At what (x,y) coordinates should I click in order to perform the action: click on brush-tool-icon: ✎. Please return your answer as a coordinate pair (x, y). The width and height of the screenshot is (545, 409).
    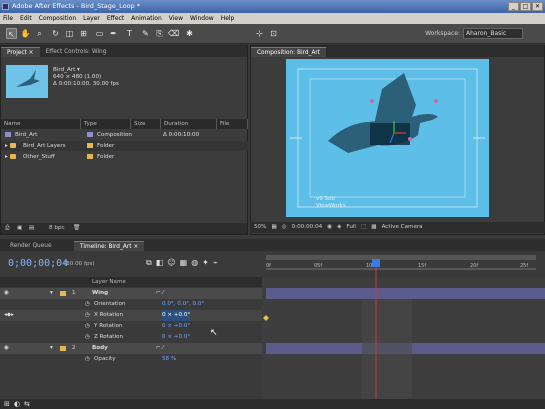
    Looking at the image, I should click on (145, 33).